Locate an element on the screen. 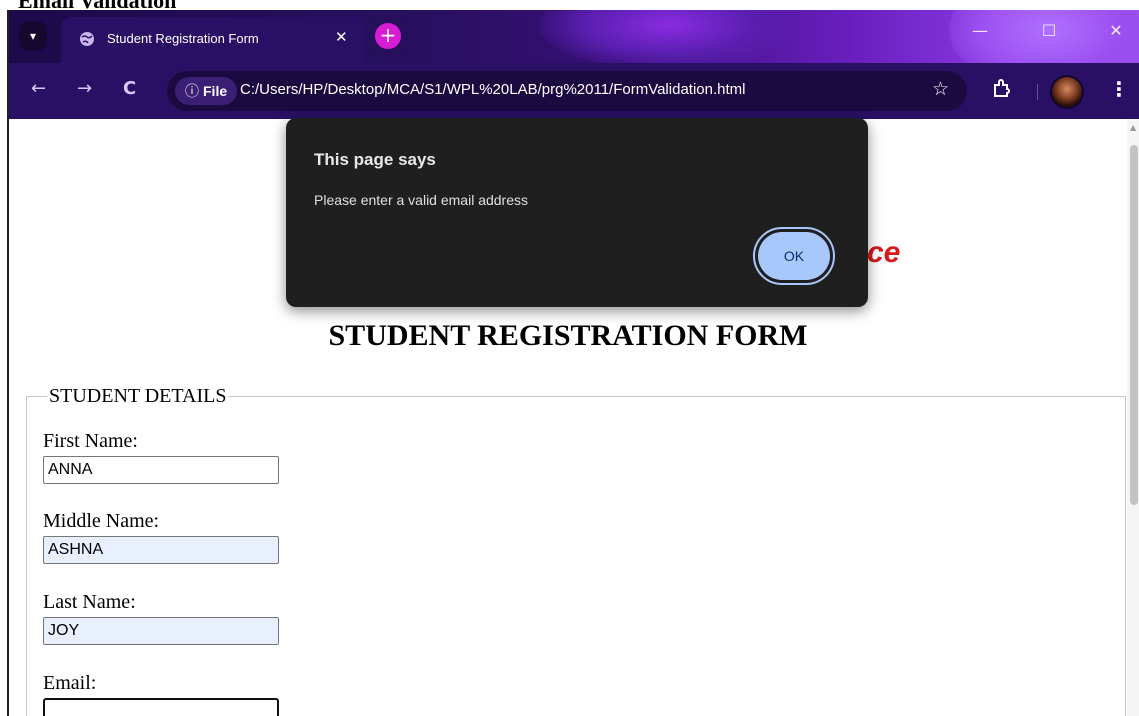 The image size is (1139, 716). close-window-button: ✕ is located at coordinates (1116, 30).